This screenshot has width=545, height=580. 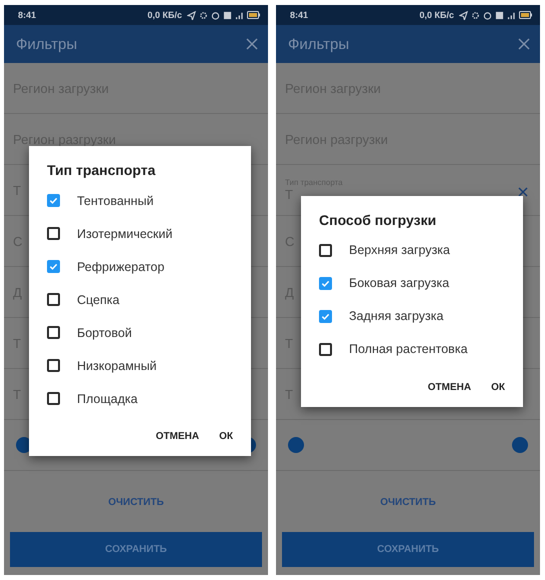 I want to click on dialog-title: Тип транспорта, so click(x=101, y=171).